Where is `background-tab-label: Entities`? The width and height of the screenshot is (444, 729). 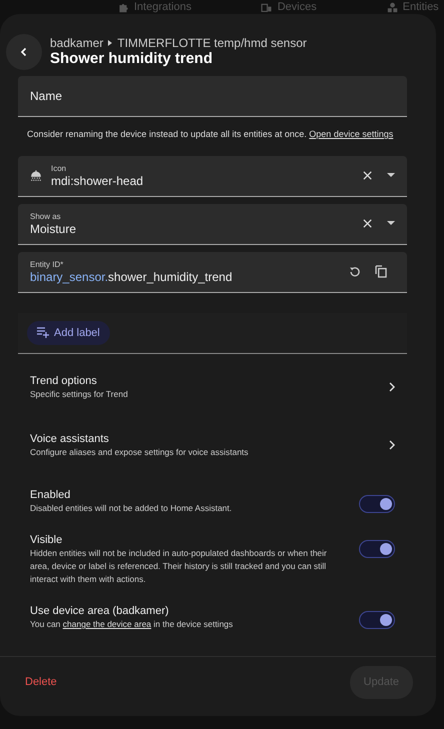 background-tab-label: Entities is located at coordinates (420, 7).